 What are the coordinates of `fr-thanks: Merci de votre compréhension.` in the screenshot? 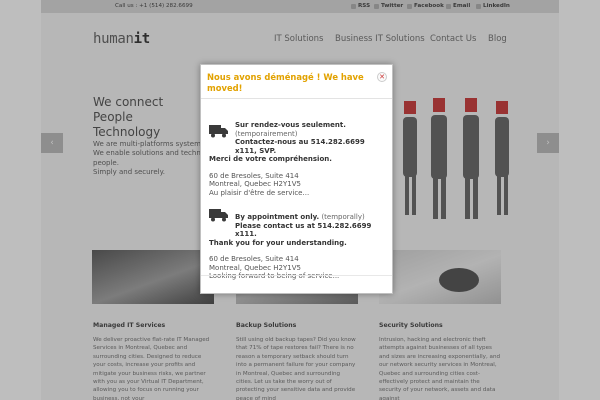 It's located at (270, 159).